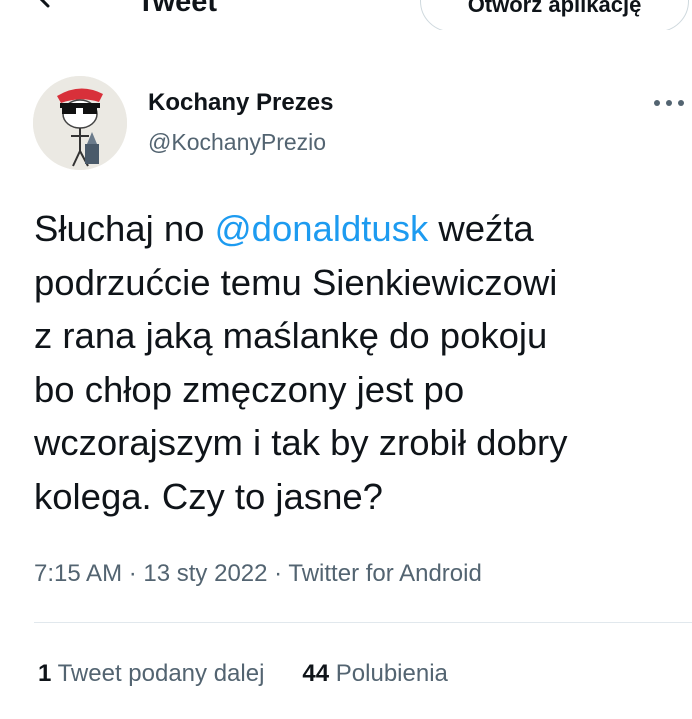  What do you see at coordinates (391, 673) in the screenshot?
I see `likes-label: Polubienia` at bounding box center [391, 673].